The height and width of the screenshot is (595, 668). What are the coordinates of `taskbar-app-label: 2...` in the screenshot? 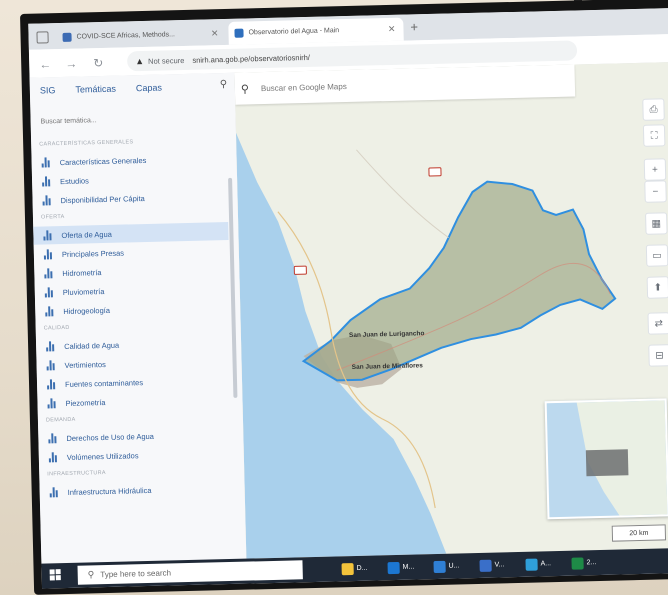 It's located at (591, 563).